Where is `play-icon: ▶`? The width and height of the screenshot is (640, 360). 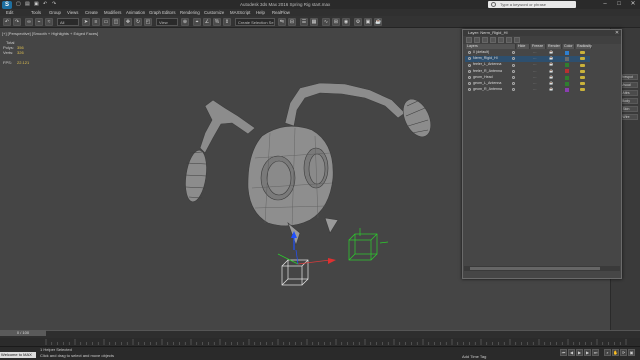 play-icon: ▶ is located at coordinates (579, 352).